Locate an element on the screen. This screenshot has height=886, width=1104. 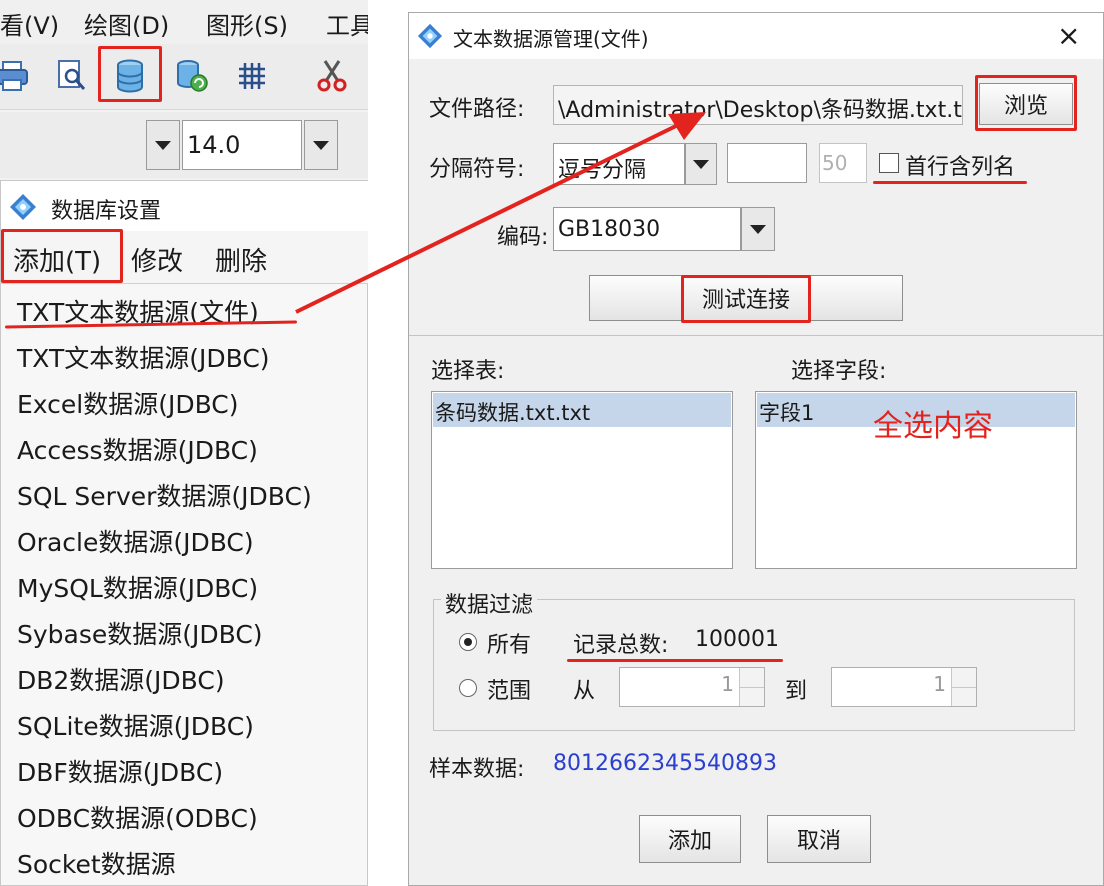
annotation-arrow is located at coordinates (500, 213).